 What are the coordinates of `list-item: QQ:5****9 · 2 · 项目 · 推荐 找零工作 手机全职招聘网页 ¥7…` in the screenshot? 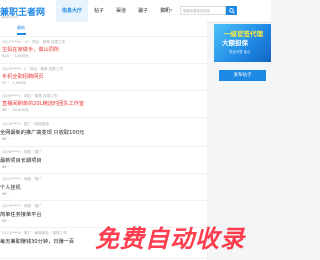 It's located at (103, 77).